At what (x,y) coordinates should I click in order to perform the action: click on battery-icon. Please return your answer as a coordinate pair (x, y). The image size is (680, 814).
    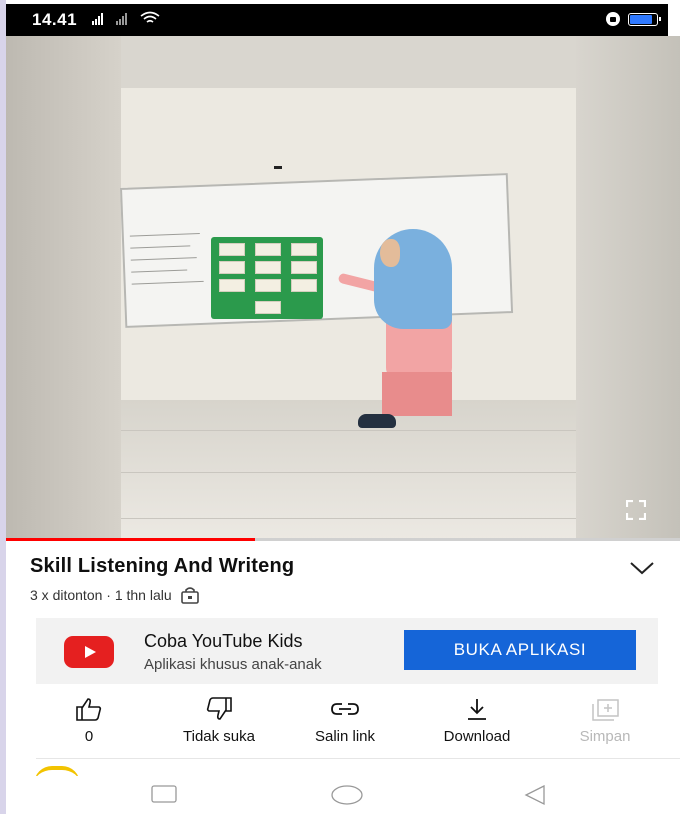
    Looking at the image, I should click on (644, 19).